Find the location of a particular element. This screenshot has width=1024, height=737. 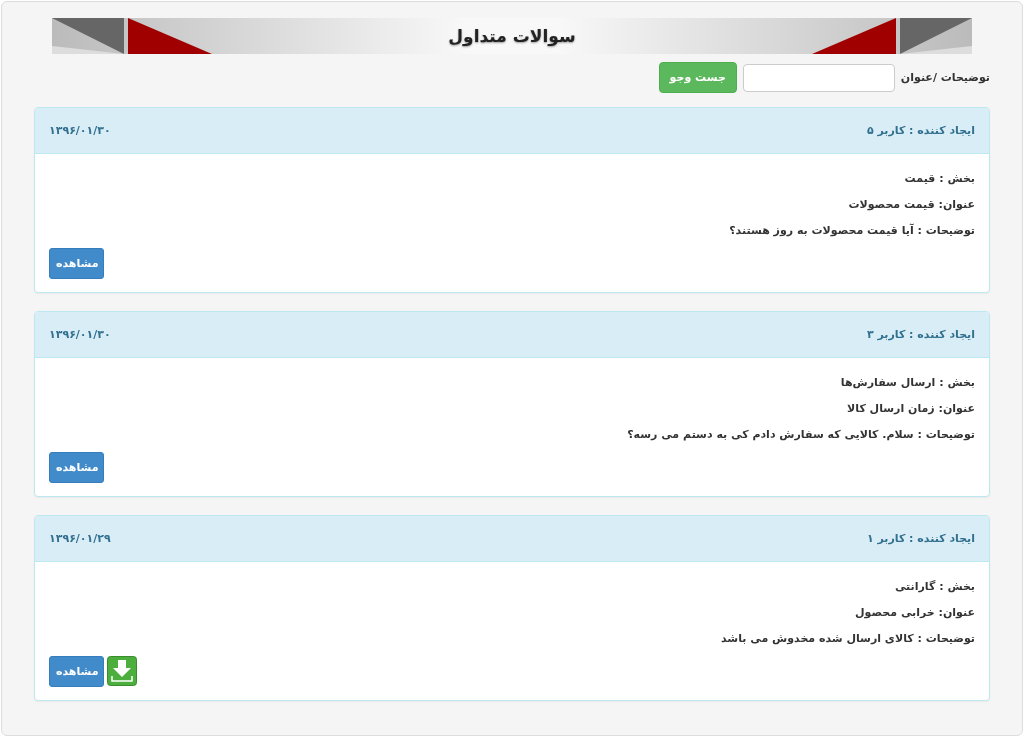

description-text: توضیحات : آیا قیمت محصولات به روز هستند؟ is located at coordinates (851, 230).